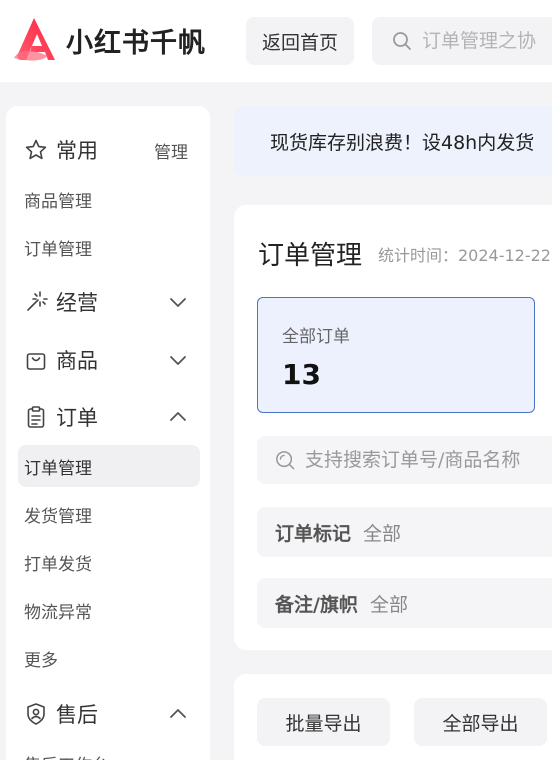 The height and width of the screenshot is (760, 552). I want to click on sidebar-section-common: 常用 管理, so click(108, 150).